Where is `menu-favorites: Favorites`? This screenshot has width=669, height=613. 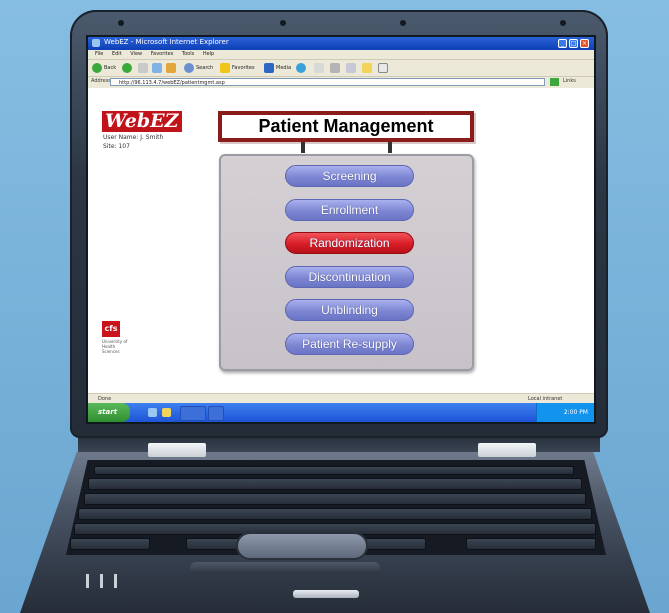
menu-favorites: Favorites is located at coordinates (162, 54).